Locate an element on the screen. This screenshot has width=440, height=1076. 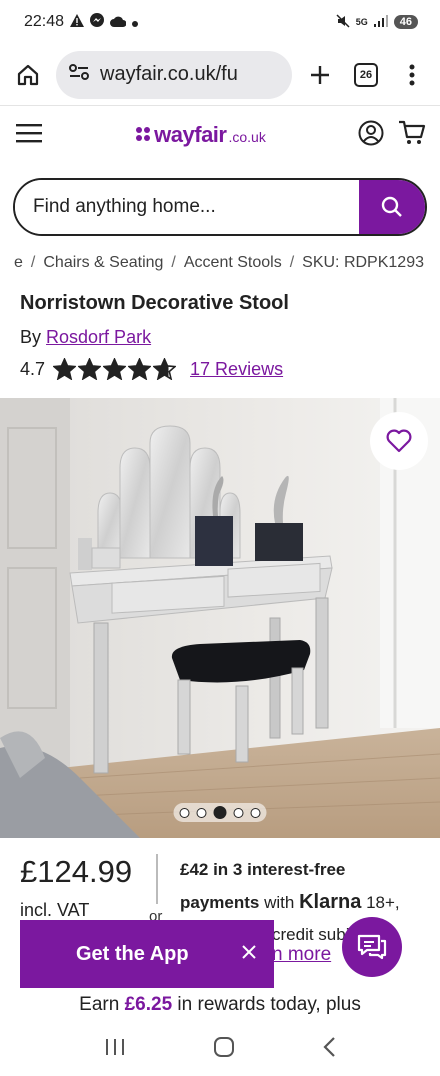
by-label: By is located at coordinates (31, 337).